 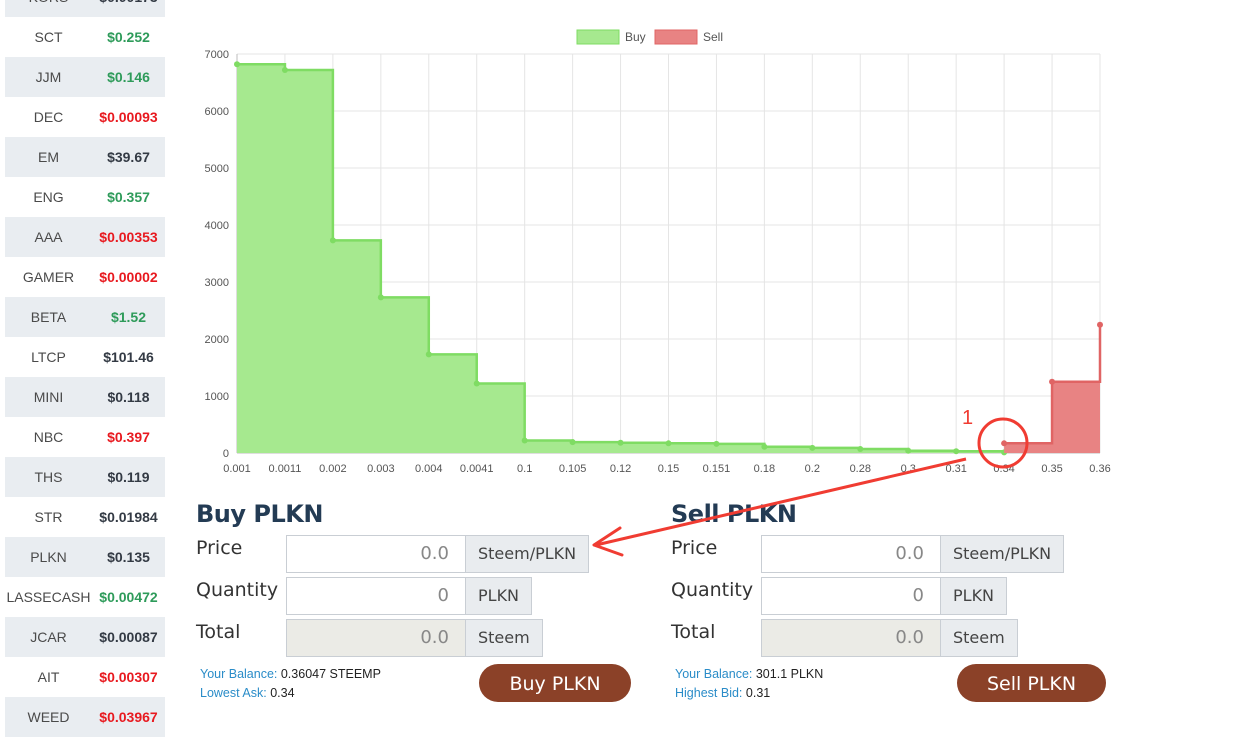 What do you see at coordinates (48, 517) in the screenshot?
I see `token-symbol: STR` at bounding box center [48, 517].